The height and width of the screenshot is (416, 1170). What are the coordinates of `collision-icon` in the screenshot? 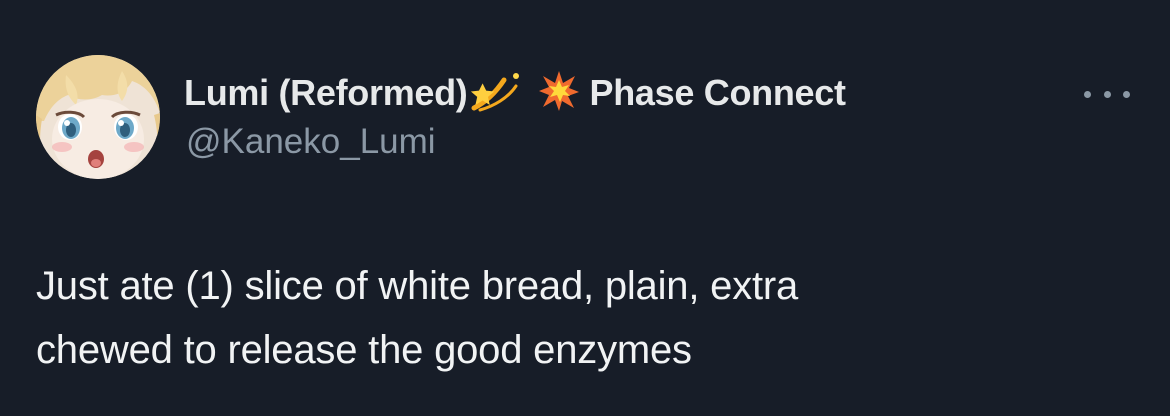 It's located at (559, 93).